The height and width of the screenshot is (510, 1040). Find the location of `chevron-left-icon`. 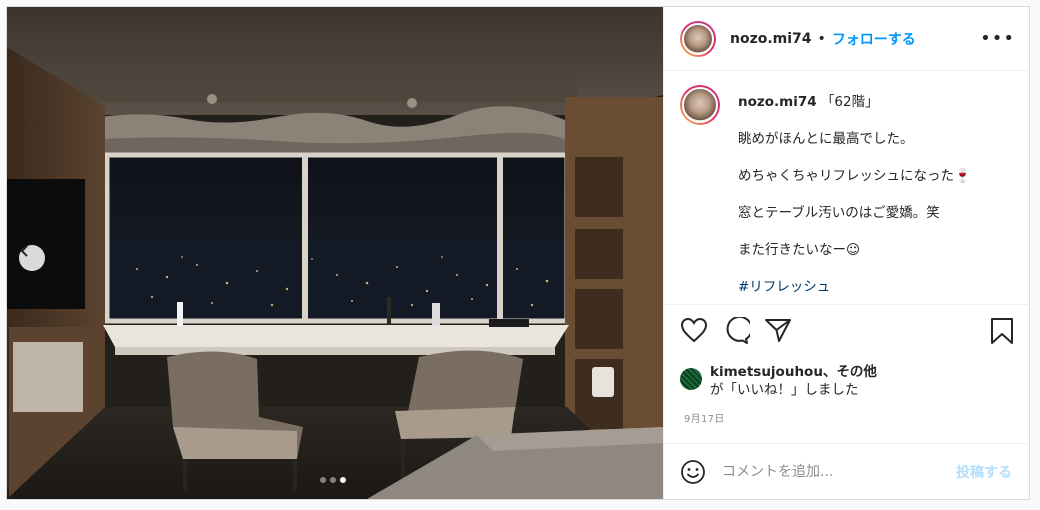

chevron-left-icon is located at coordinates (24, 251).